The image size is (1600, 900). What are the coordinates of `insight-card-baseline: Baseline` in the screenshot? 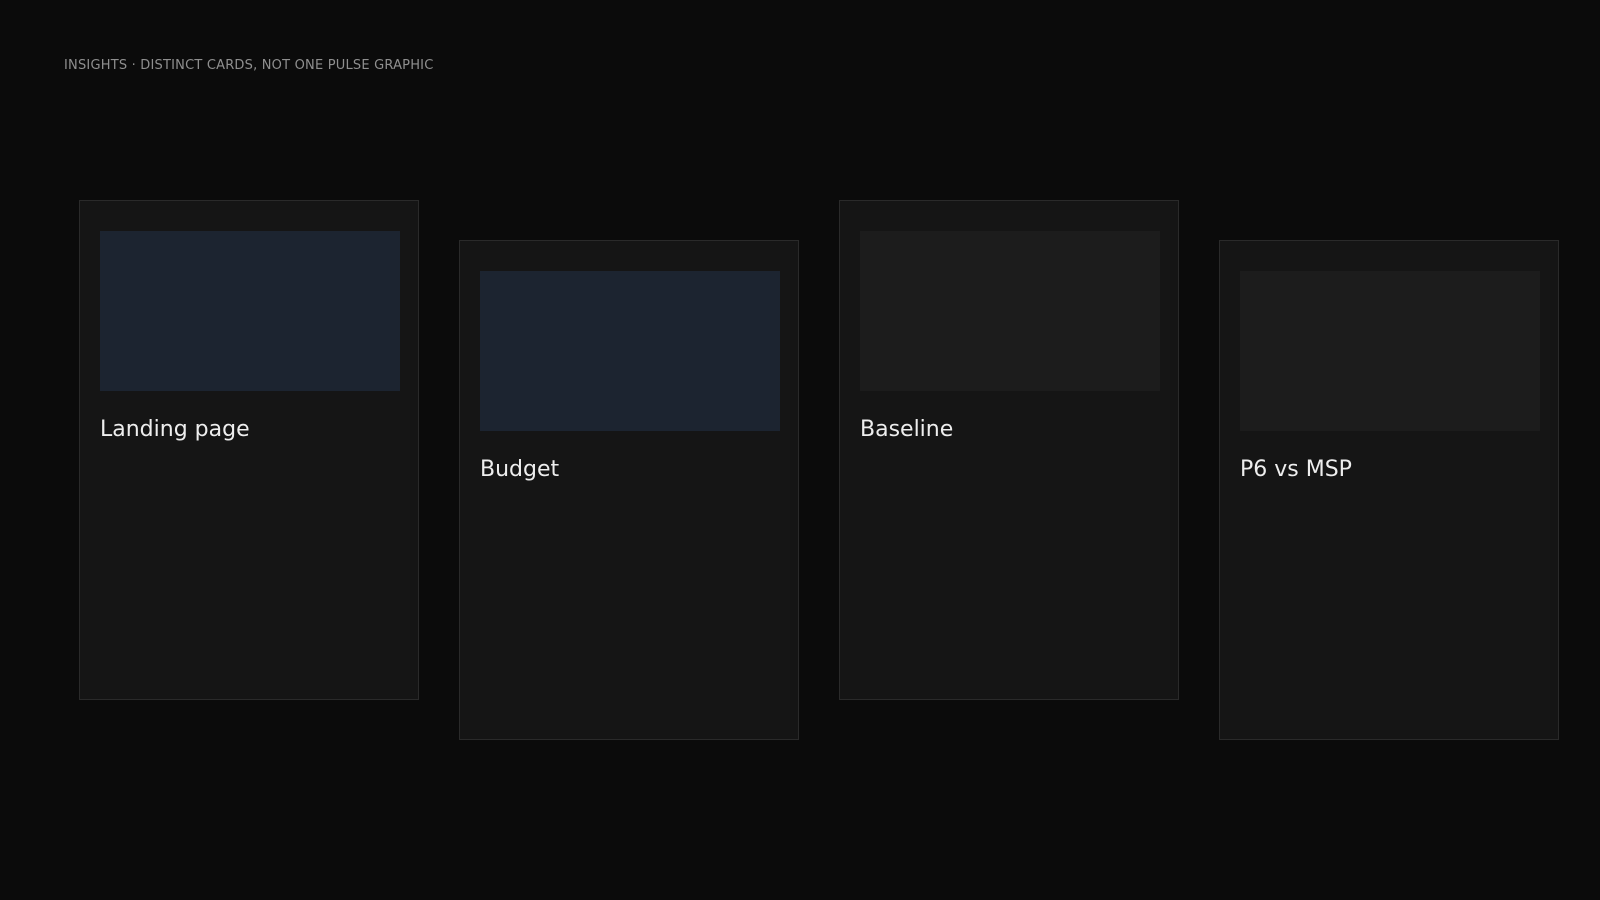 It's located at (1009, 450).